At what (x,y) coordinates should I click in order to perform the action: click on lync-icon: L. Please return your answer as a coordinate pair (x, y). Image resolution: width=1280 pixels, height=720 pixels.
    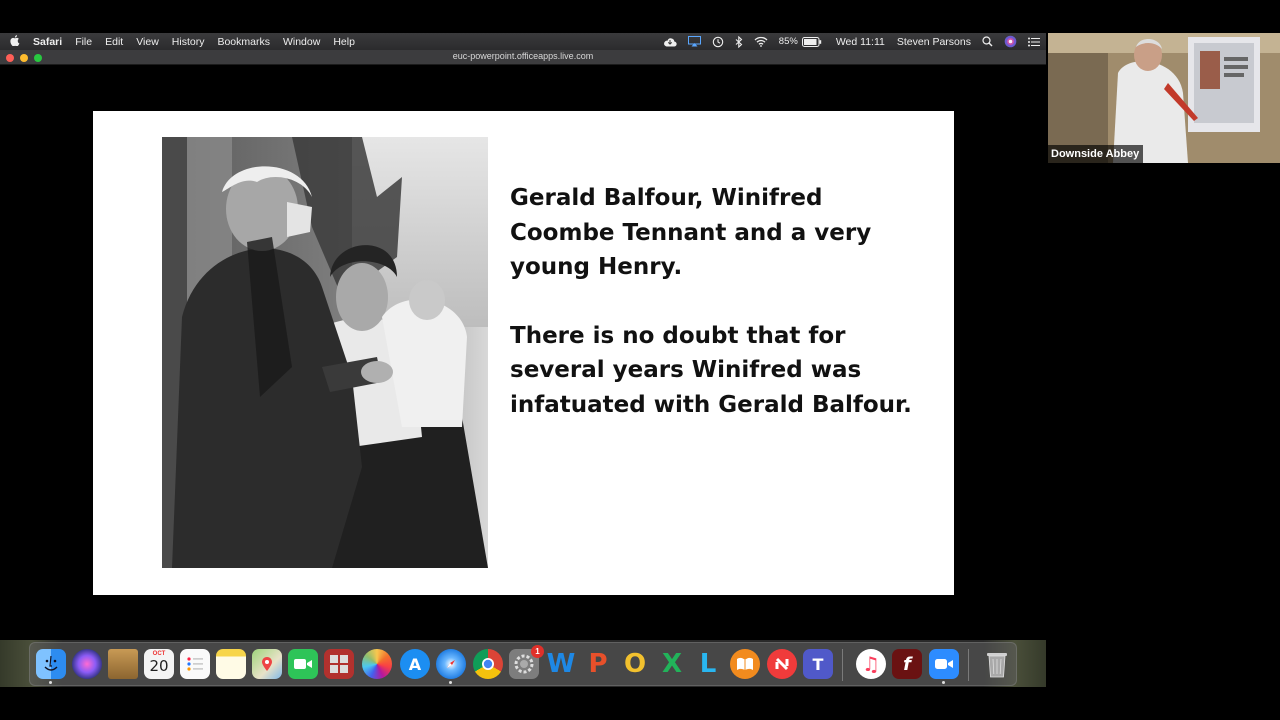
    Looking at the image, I should click on (708, 664).